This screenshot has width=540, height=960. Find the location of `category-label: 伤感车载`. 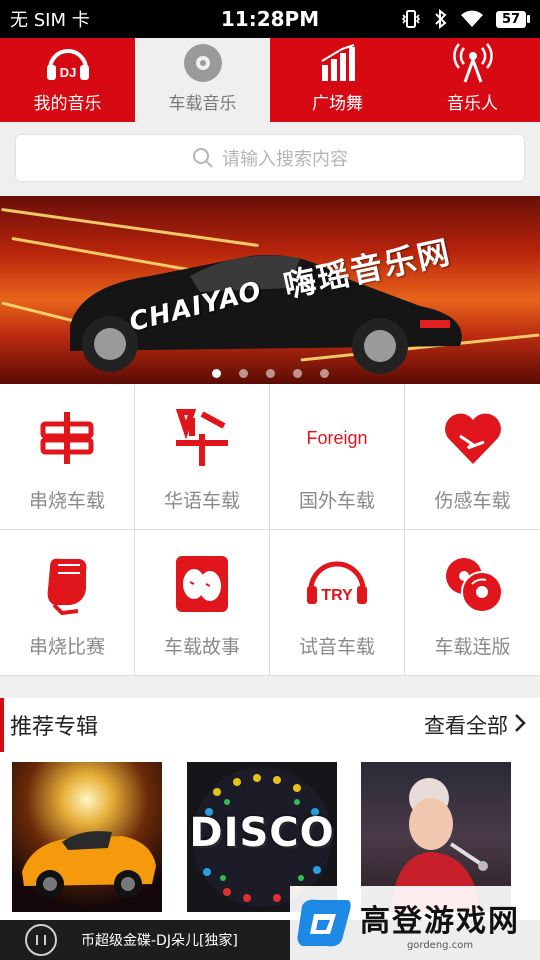

category-label: 伤感车载 is located at coordinates (472, 501).